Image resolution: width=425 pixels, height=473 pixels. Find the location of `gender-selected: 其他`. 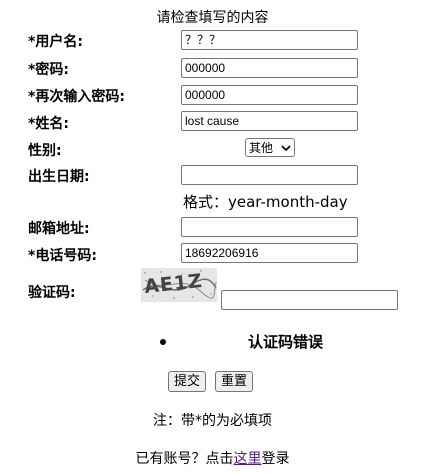

gender-selected: 其他 is located at coordinates (261, 148).